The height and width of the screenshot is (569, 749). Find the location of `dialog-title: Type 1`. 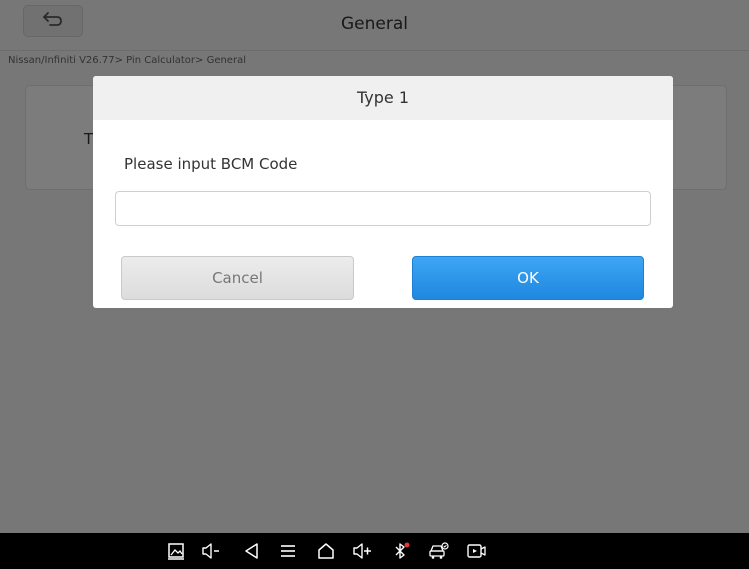

dialog-title: Type 1 is located at coordinates (383, 98).